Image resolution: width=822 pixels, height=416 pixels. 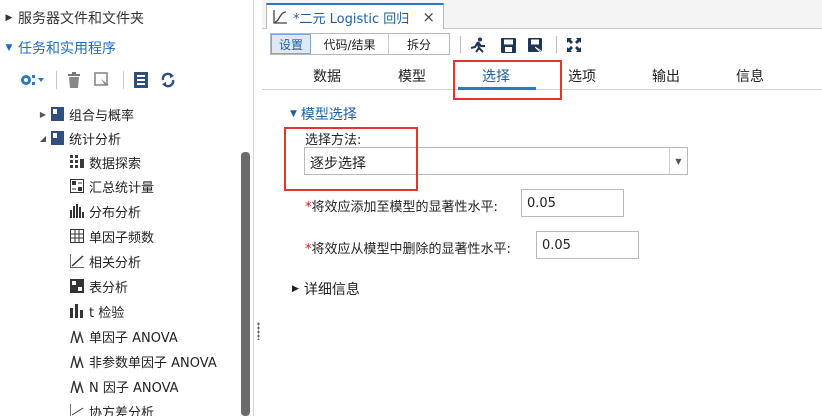 What do you see at coordinates (419, 44) in the screenshot?
I see `split-view-button: 拆分` at bounding box center [419, 44].